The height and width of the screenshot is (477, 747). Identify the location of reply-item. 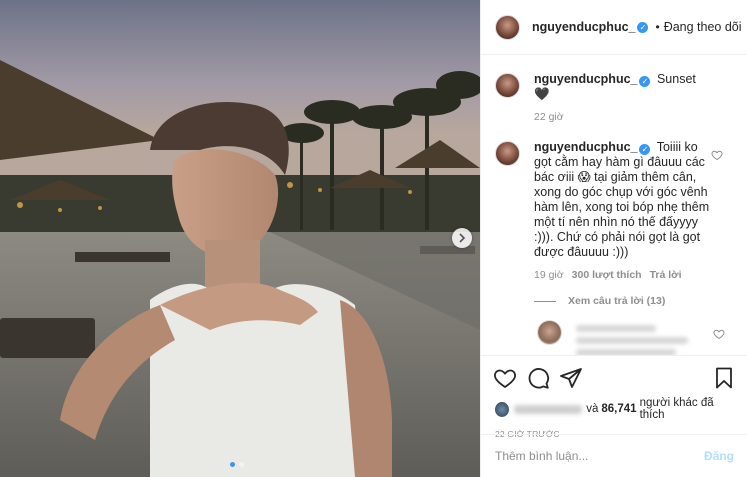
(635, 337).